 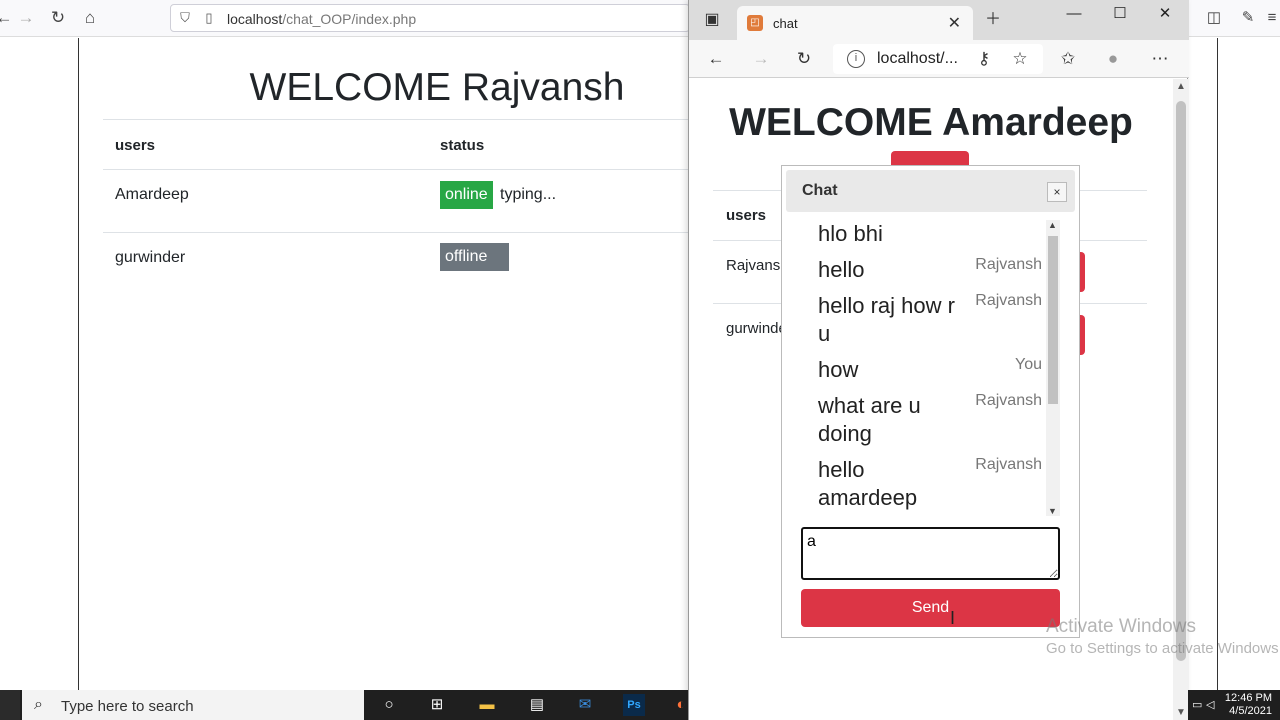 I want to click on favorites-icon: ✩, so click(x=1068, y=59).